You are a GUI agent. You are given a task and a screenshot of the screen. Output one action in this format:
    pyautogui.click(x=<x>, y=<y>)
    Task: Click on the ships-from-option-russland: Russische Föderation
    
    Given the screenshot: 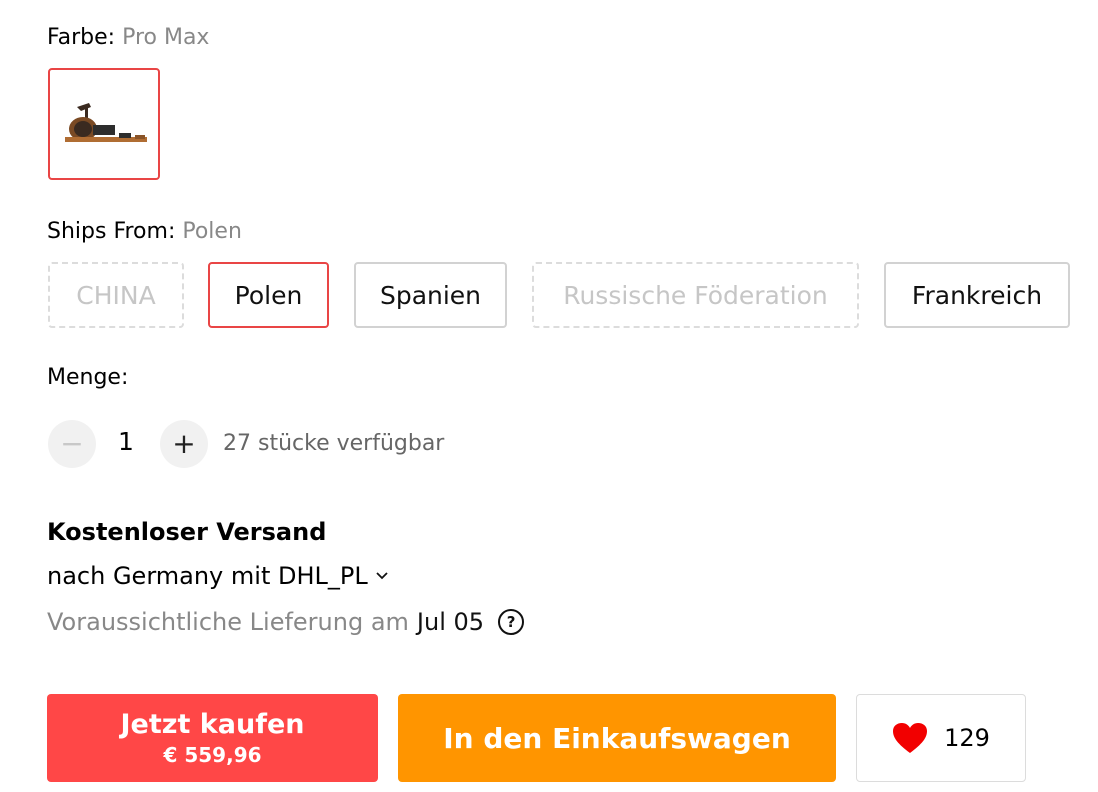 What is the action you would take?
    pyautogui.click(x=695, y=295)
    